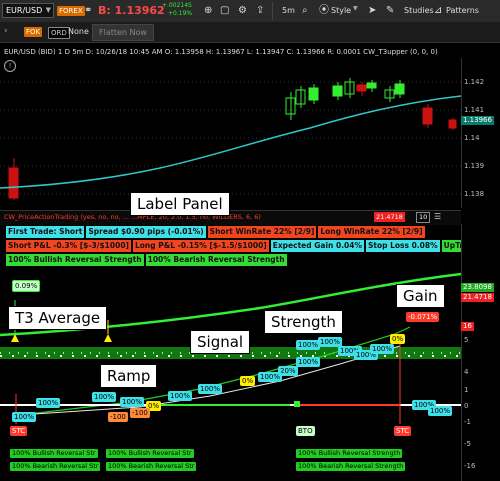 This screenshot has height=481, width=500. I want to click on flatten-button: Flatten Now, so click(123, 32).